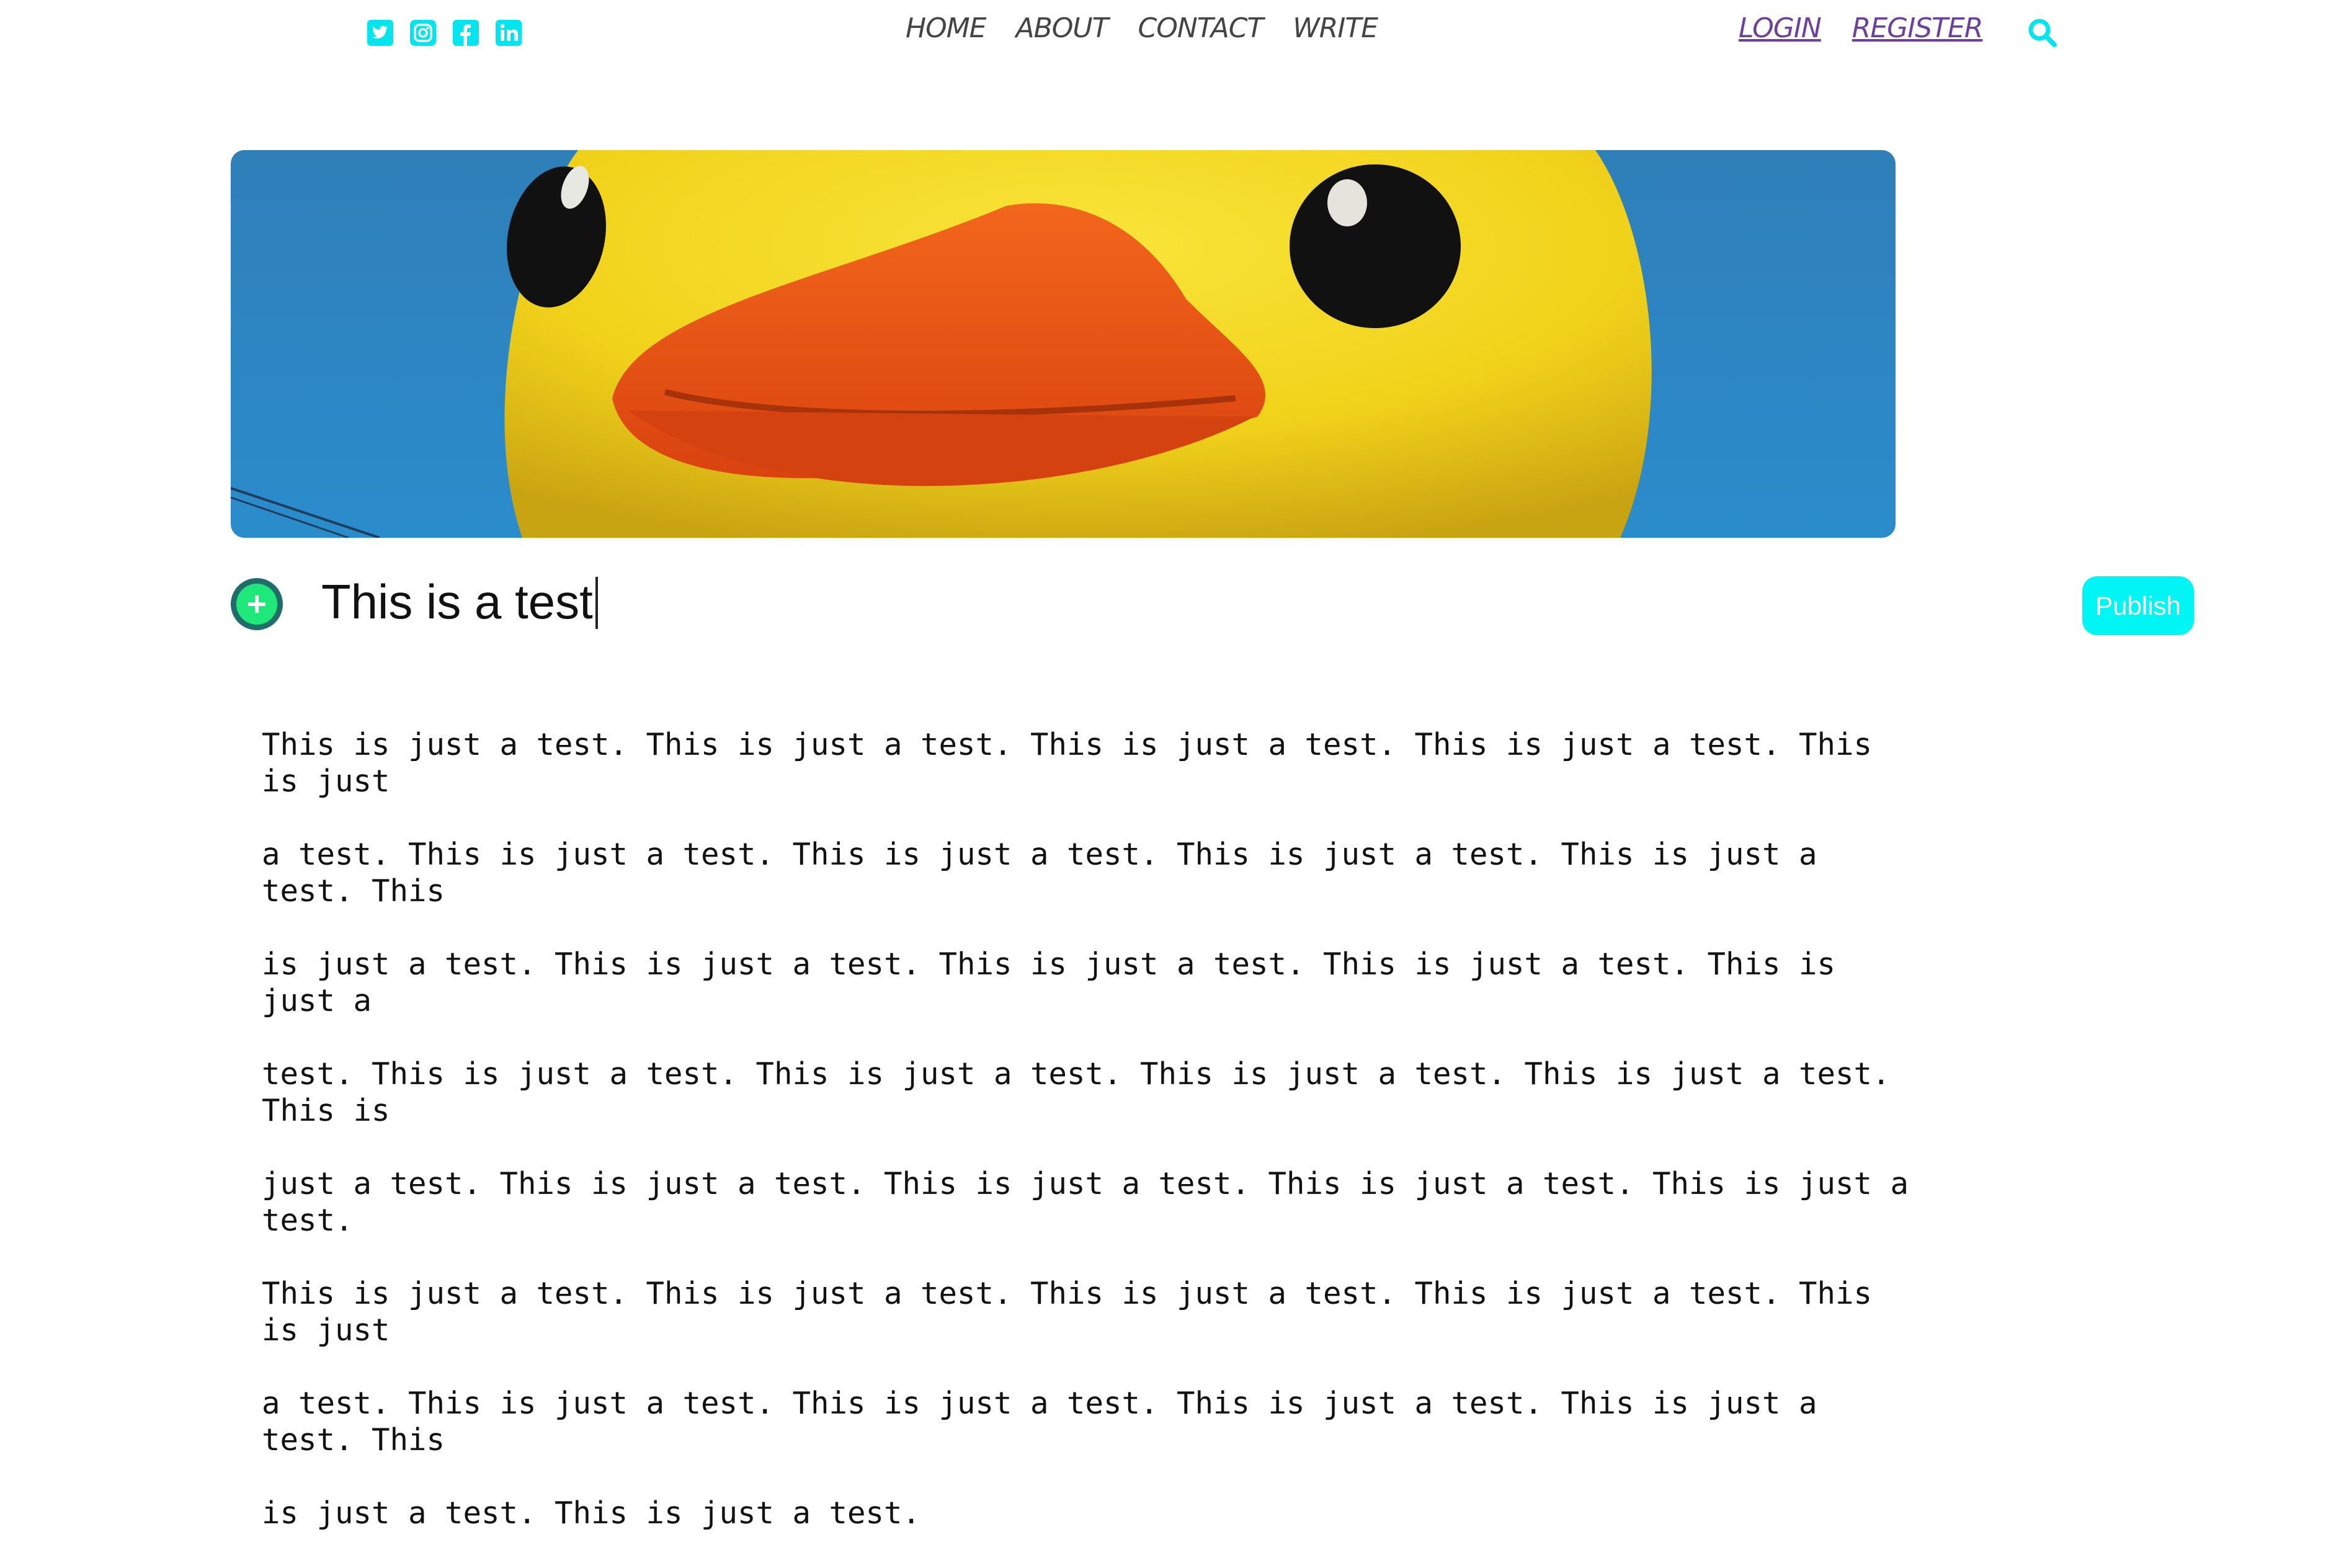  I want to click on publish-button: Publish, so click(2138, 605).